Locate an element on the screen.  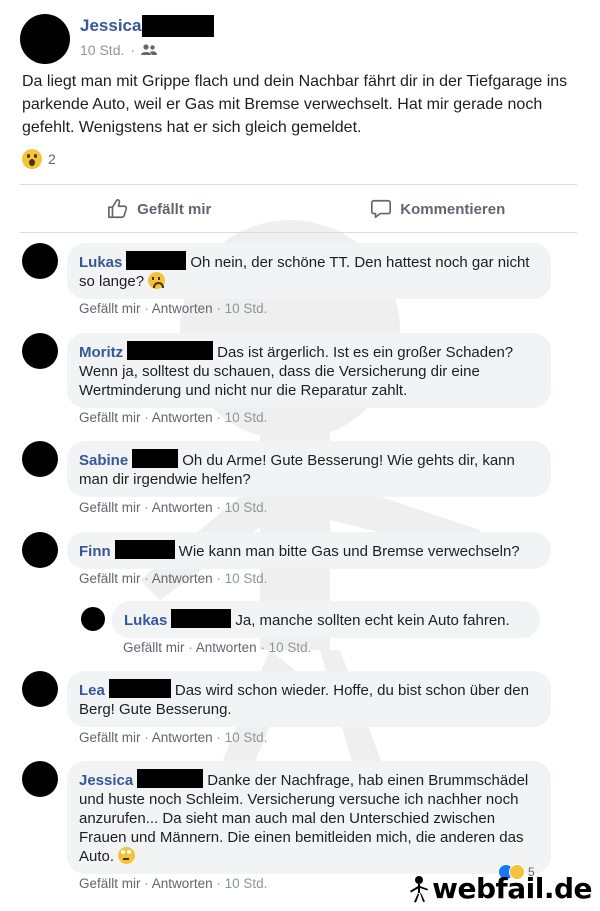
thumbs-up-icon is located at coordinates (118, 209).